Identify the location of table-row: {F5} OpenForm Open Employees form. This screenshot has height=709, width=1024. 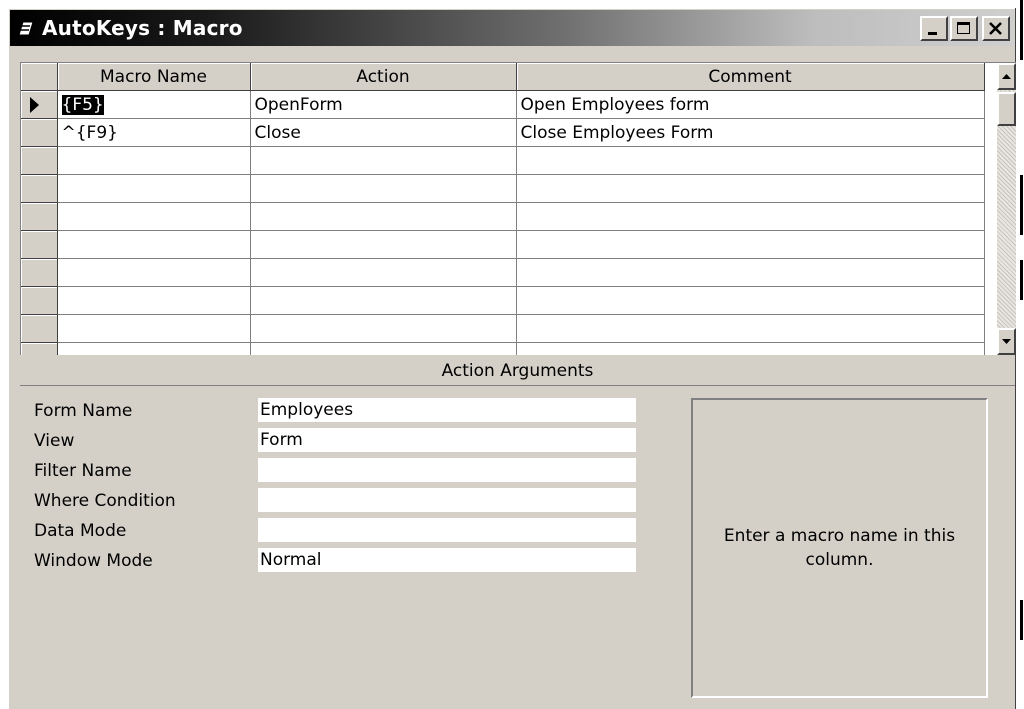
(503, 104).